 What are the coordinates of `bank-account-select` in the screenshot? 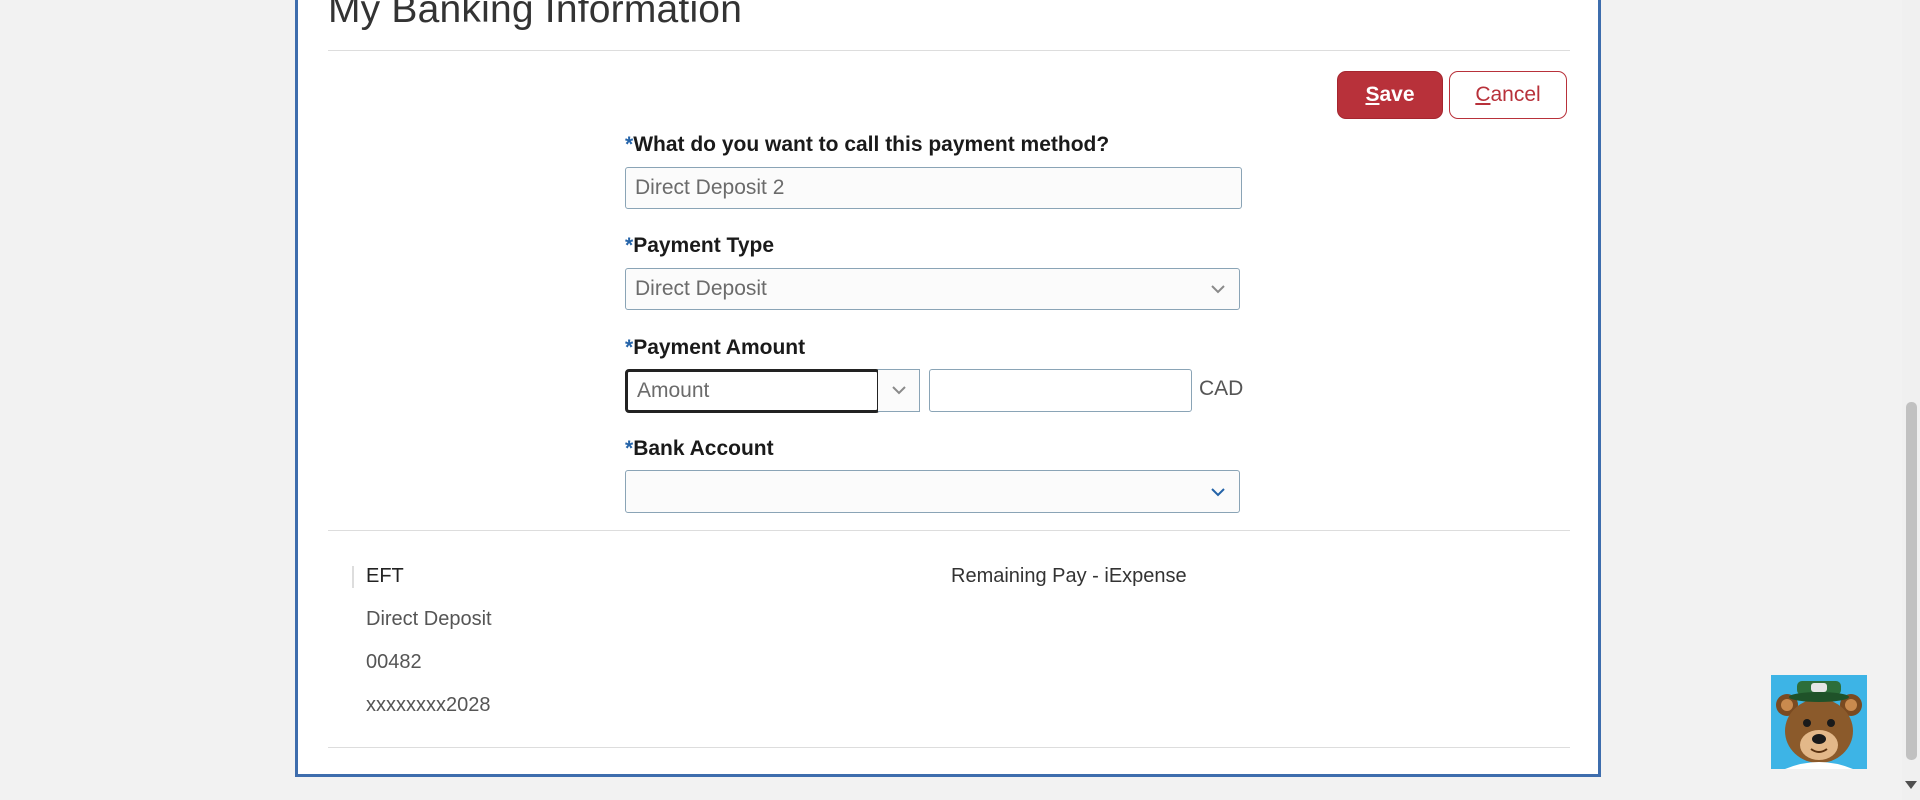 It's located at (932, 491).